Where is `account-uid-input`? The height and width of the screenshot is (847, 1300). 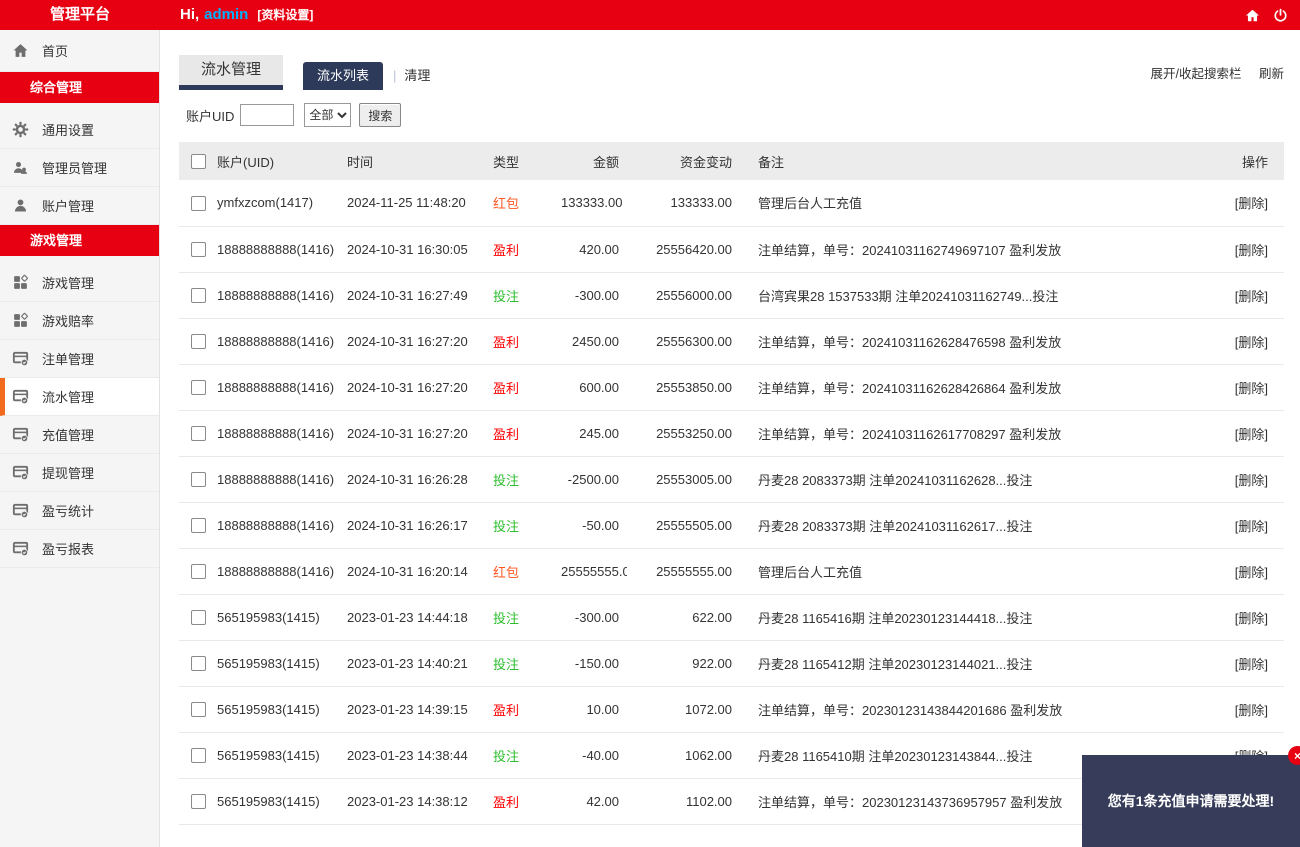 account-uid-input is located at coordinates (267, 115).